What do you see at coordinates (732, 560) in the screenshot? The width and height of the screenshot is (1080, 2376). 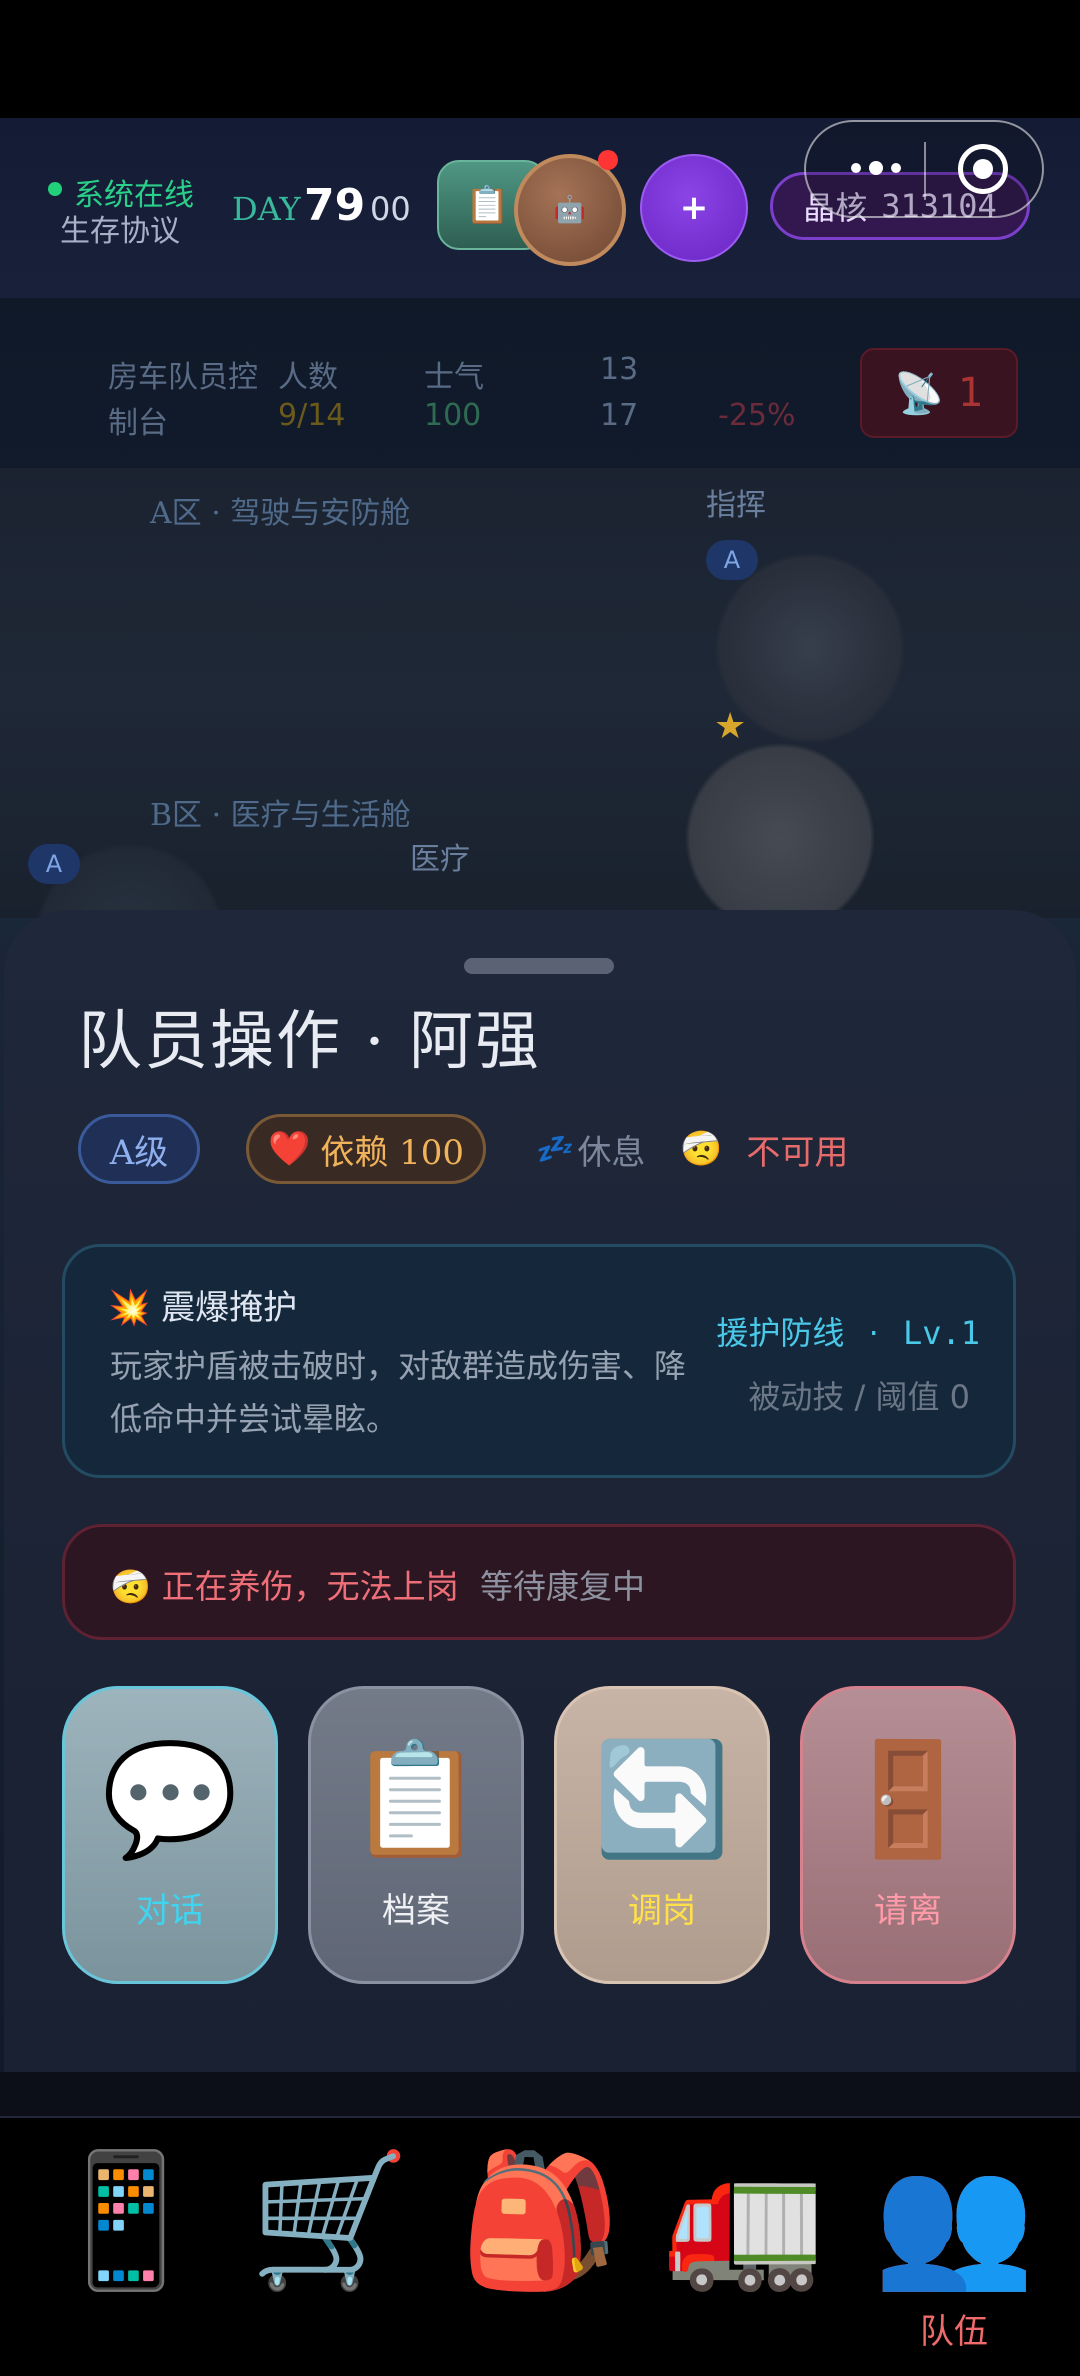 I see `grade-badge-command: A` at bounding box center [732, 560].